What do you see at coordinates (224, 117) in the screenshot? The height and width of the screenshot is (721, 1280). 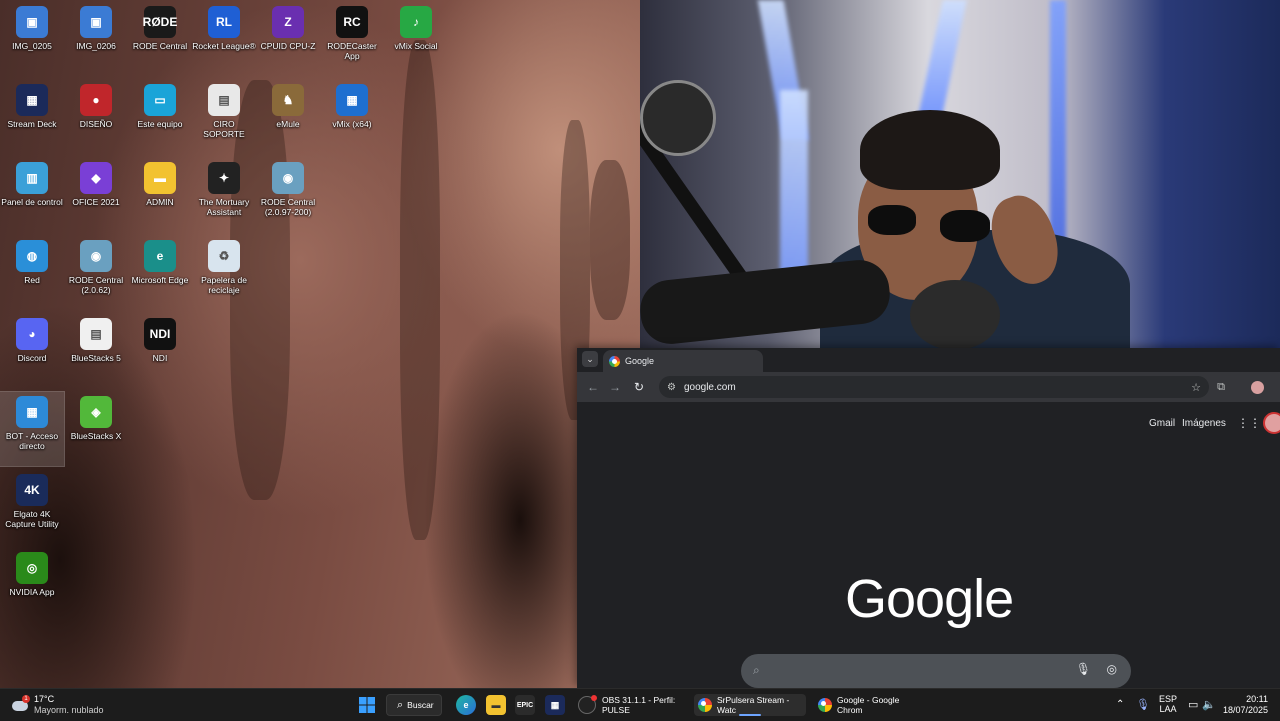 I see `desktop-icon: ▤ CIRO SOPORTE` at bounding box center [224, 117].